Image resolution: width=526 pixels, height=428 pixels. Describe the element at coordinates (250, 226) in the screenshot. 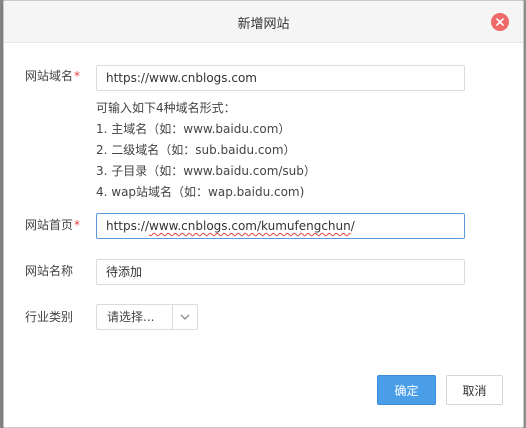

I see `homepage-value-main: www.cnblogs.com/kumufengchun` at that location.